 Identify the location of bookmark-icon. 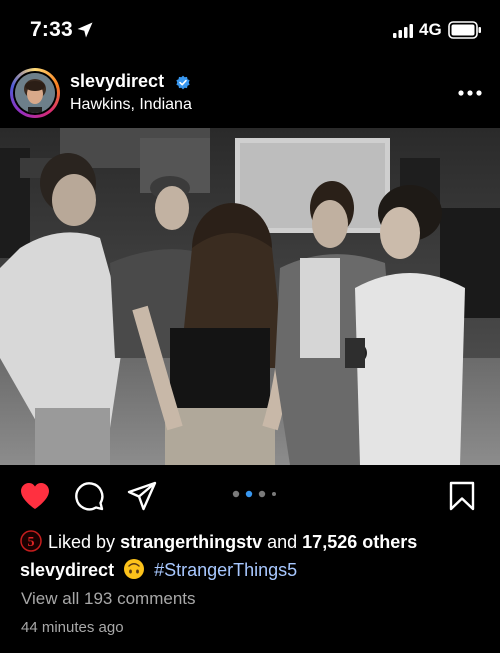
(462, 496).